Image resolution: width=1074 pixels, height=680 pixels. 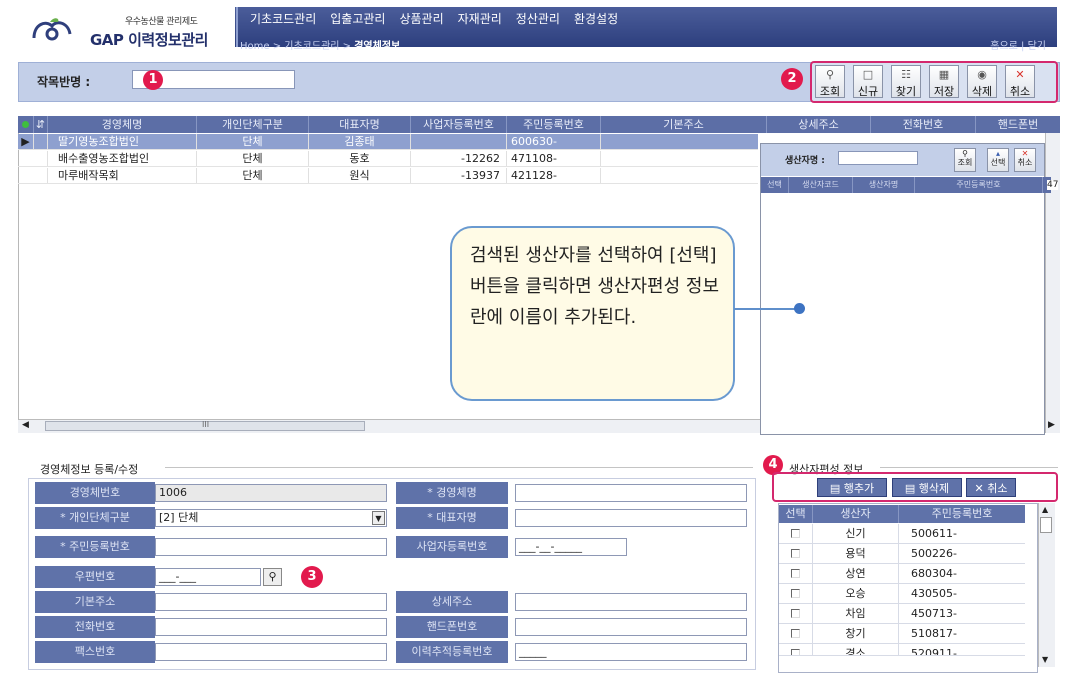 I want to click on popup-search-input, so click(x=878, y=158).